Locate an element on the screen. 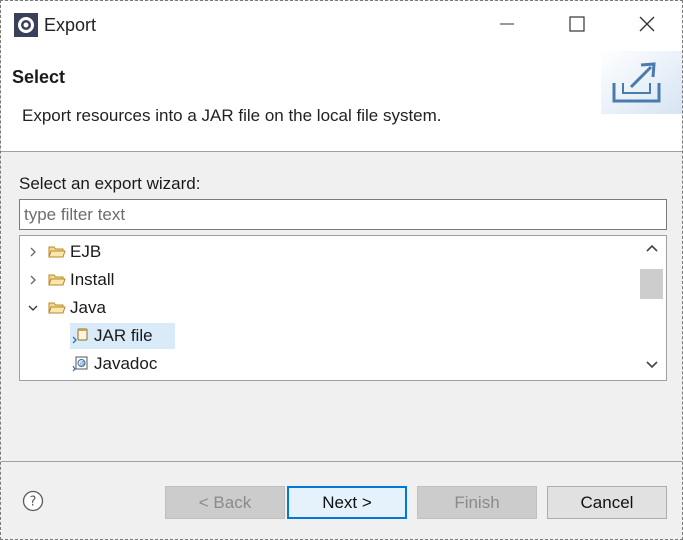  tree-item-install: Install is located at coordinates (329, 280).